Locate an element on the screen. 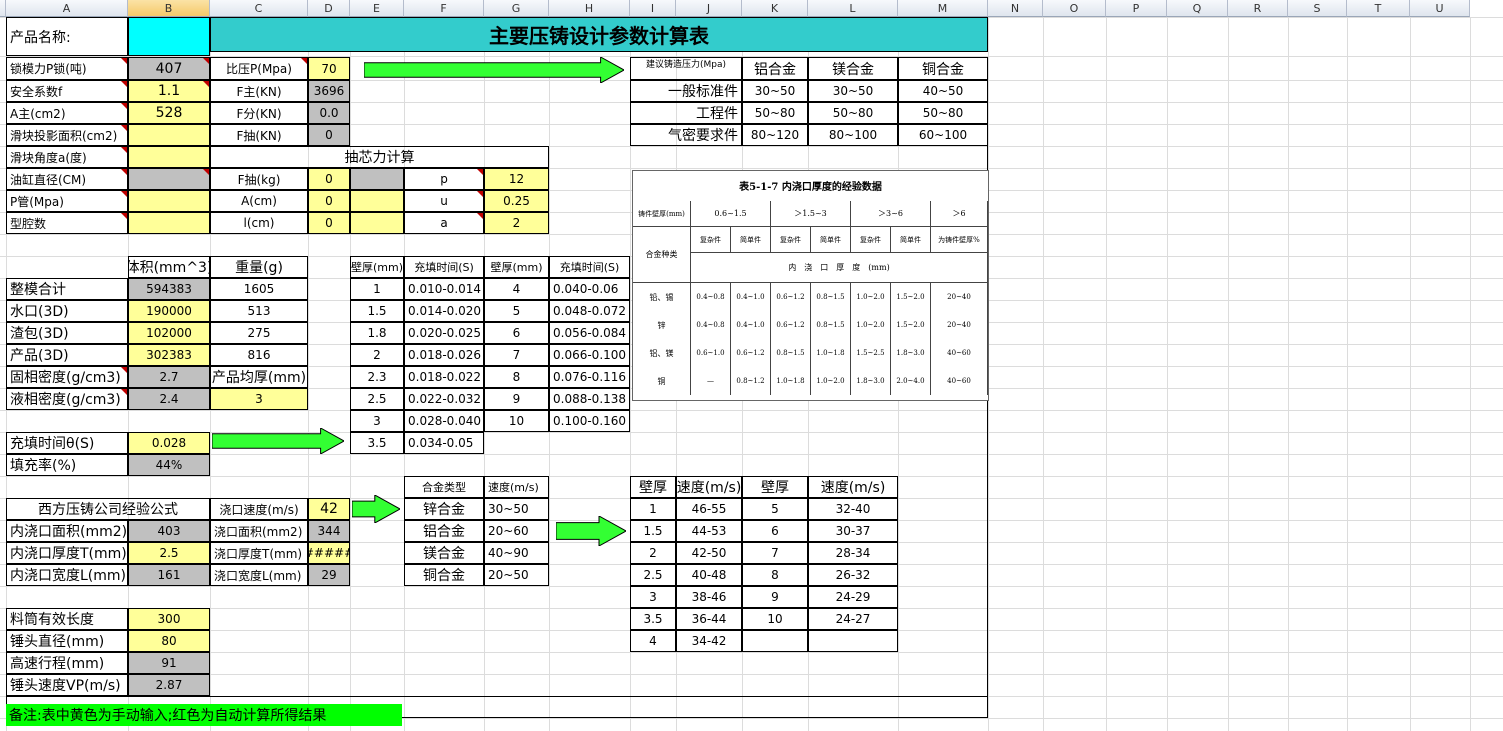  wall-speed-cell: 36-44 is located at coordinates (709, 619).